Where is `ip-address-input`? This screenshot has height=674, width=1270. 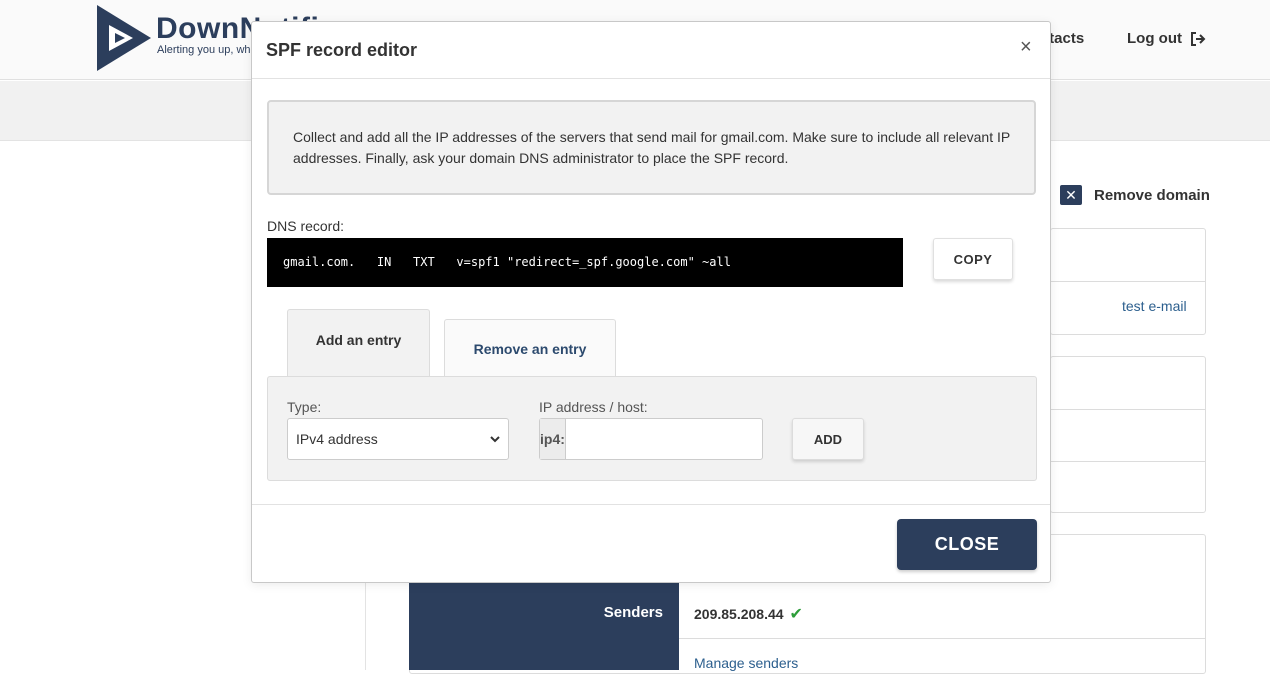
ip-address-input is located at coordinates (664, 439).